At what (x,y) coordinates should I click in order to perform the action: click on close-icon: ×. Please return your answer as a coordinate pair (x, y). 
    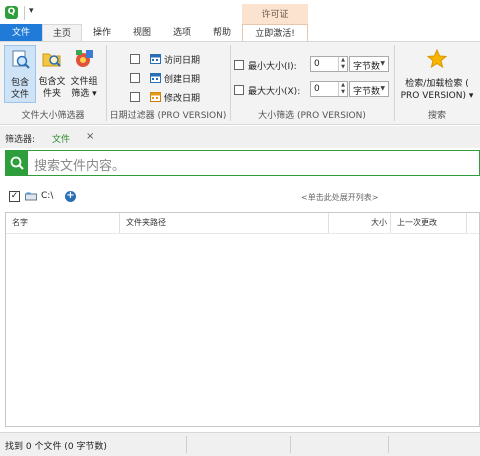
    Looking at the image, I should click on (90, 136).